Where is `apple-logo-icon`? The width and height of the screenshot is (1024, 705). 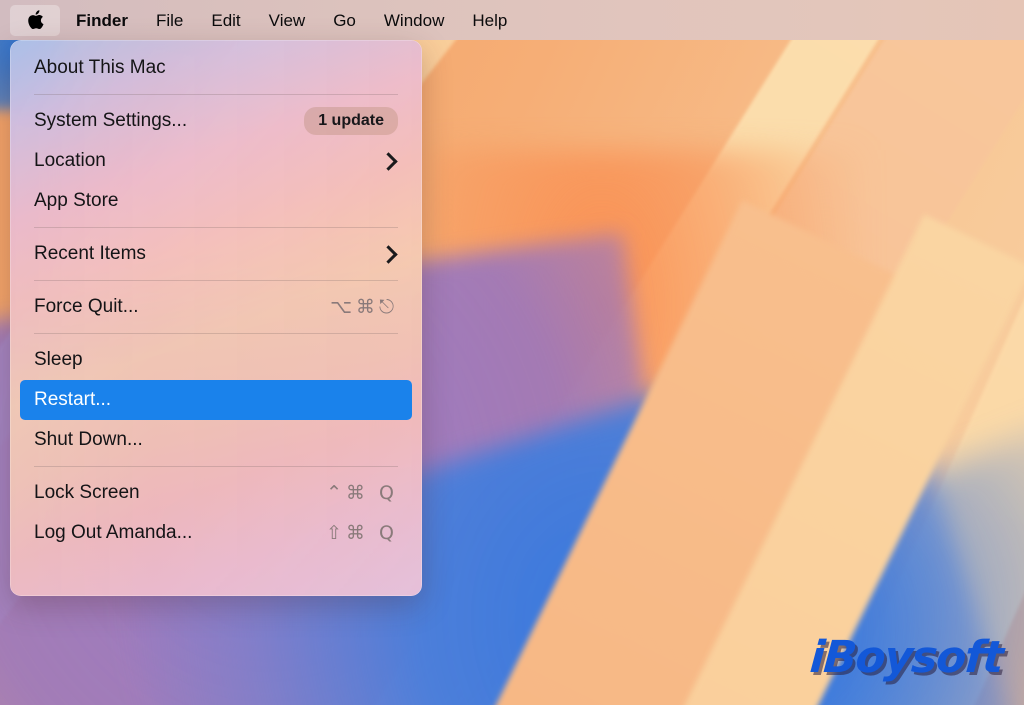
apple-logo-icon is located at coordinates (35, 20).